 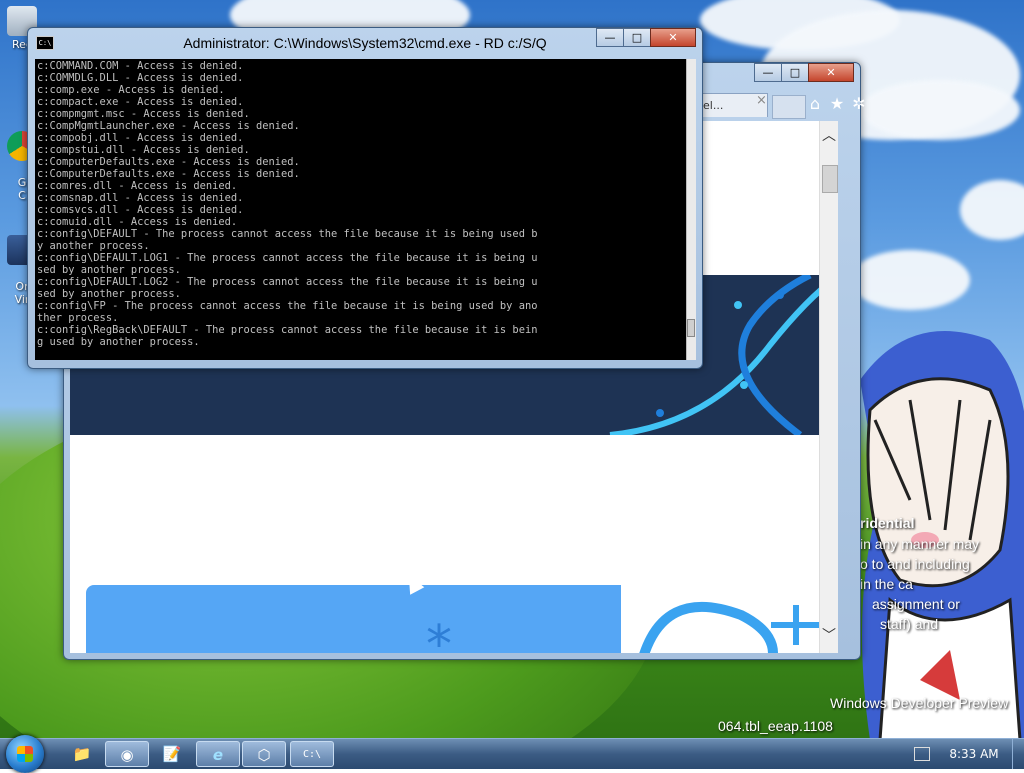 I want to click on browser-maximize-button: □, so click(x=795, y=72).